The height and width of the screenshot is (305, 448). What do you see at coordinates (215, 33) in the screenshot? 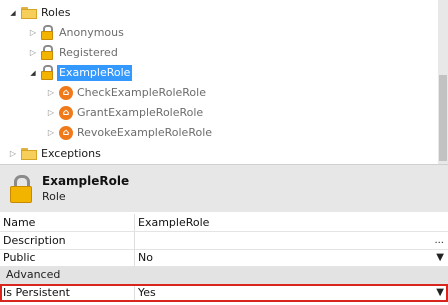
I see `tree-node-anonymous: ▷ Anonymous` at bounding box center [215, 33].